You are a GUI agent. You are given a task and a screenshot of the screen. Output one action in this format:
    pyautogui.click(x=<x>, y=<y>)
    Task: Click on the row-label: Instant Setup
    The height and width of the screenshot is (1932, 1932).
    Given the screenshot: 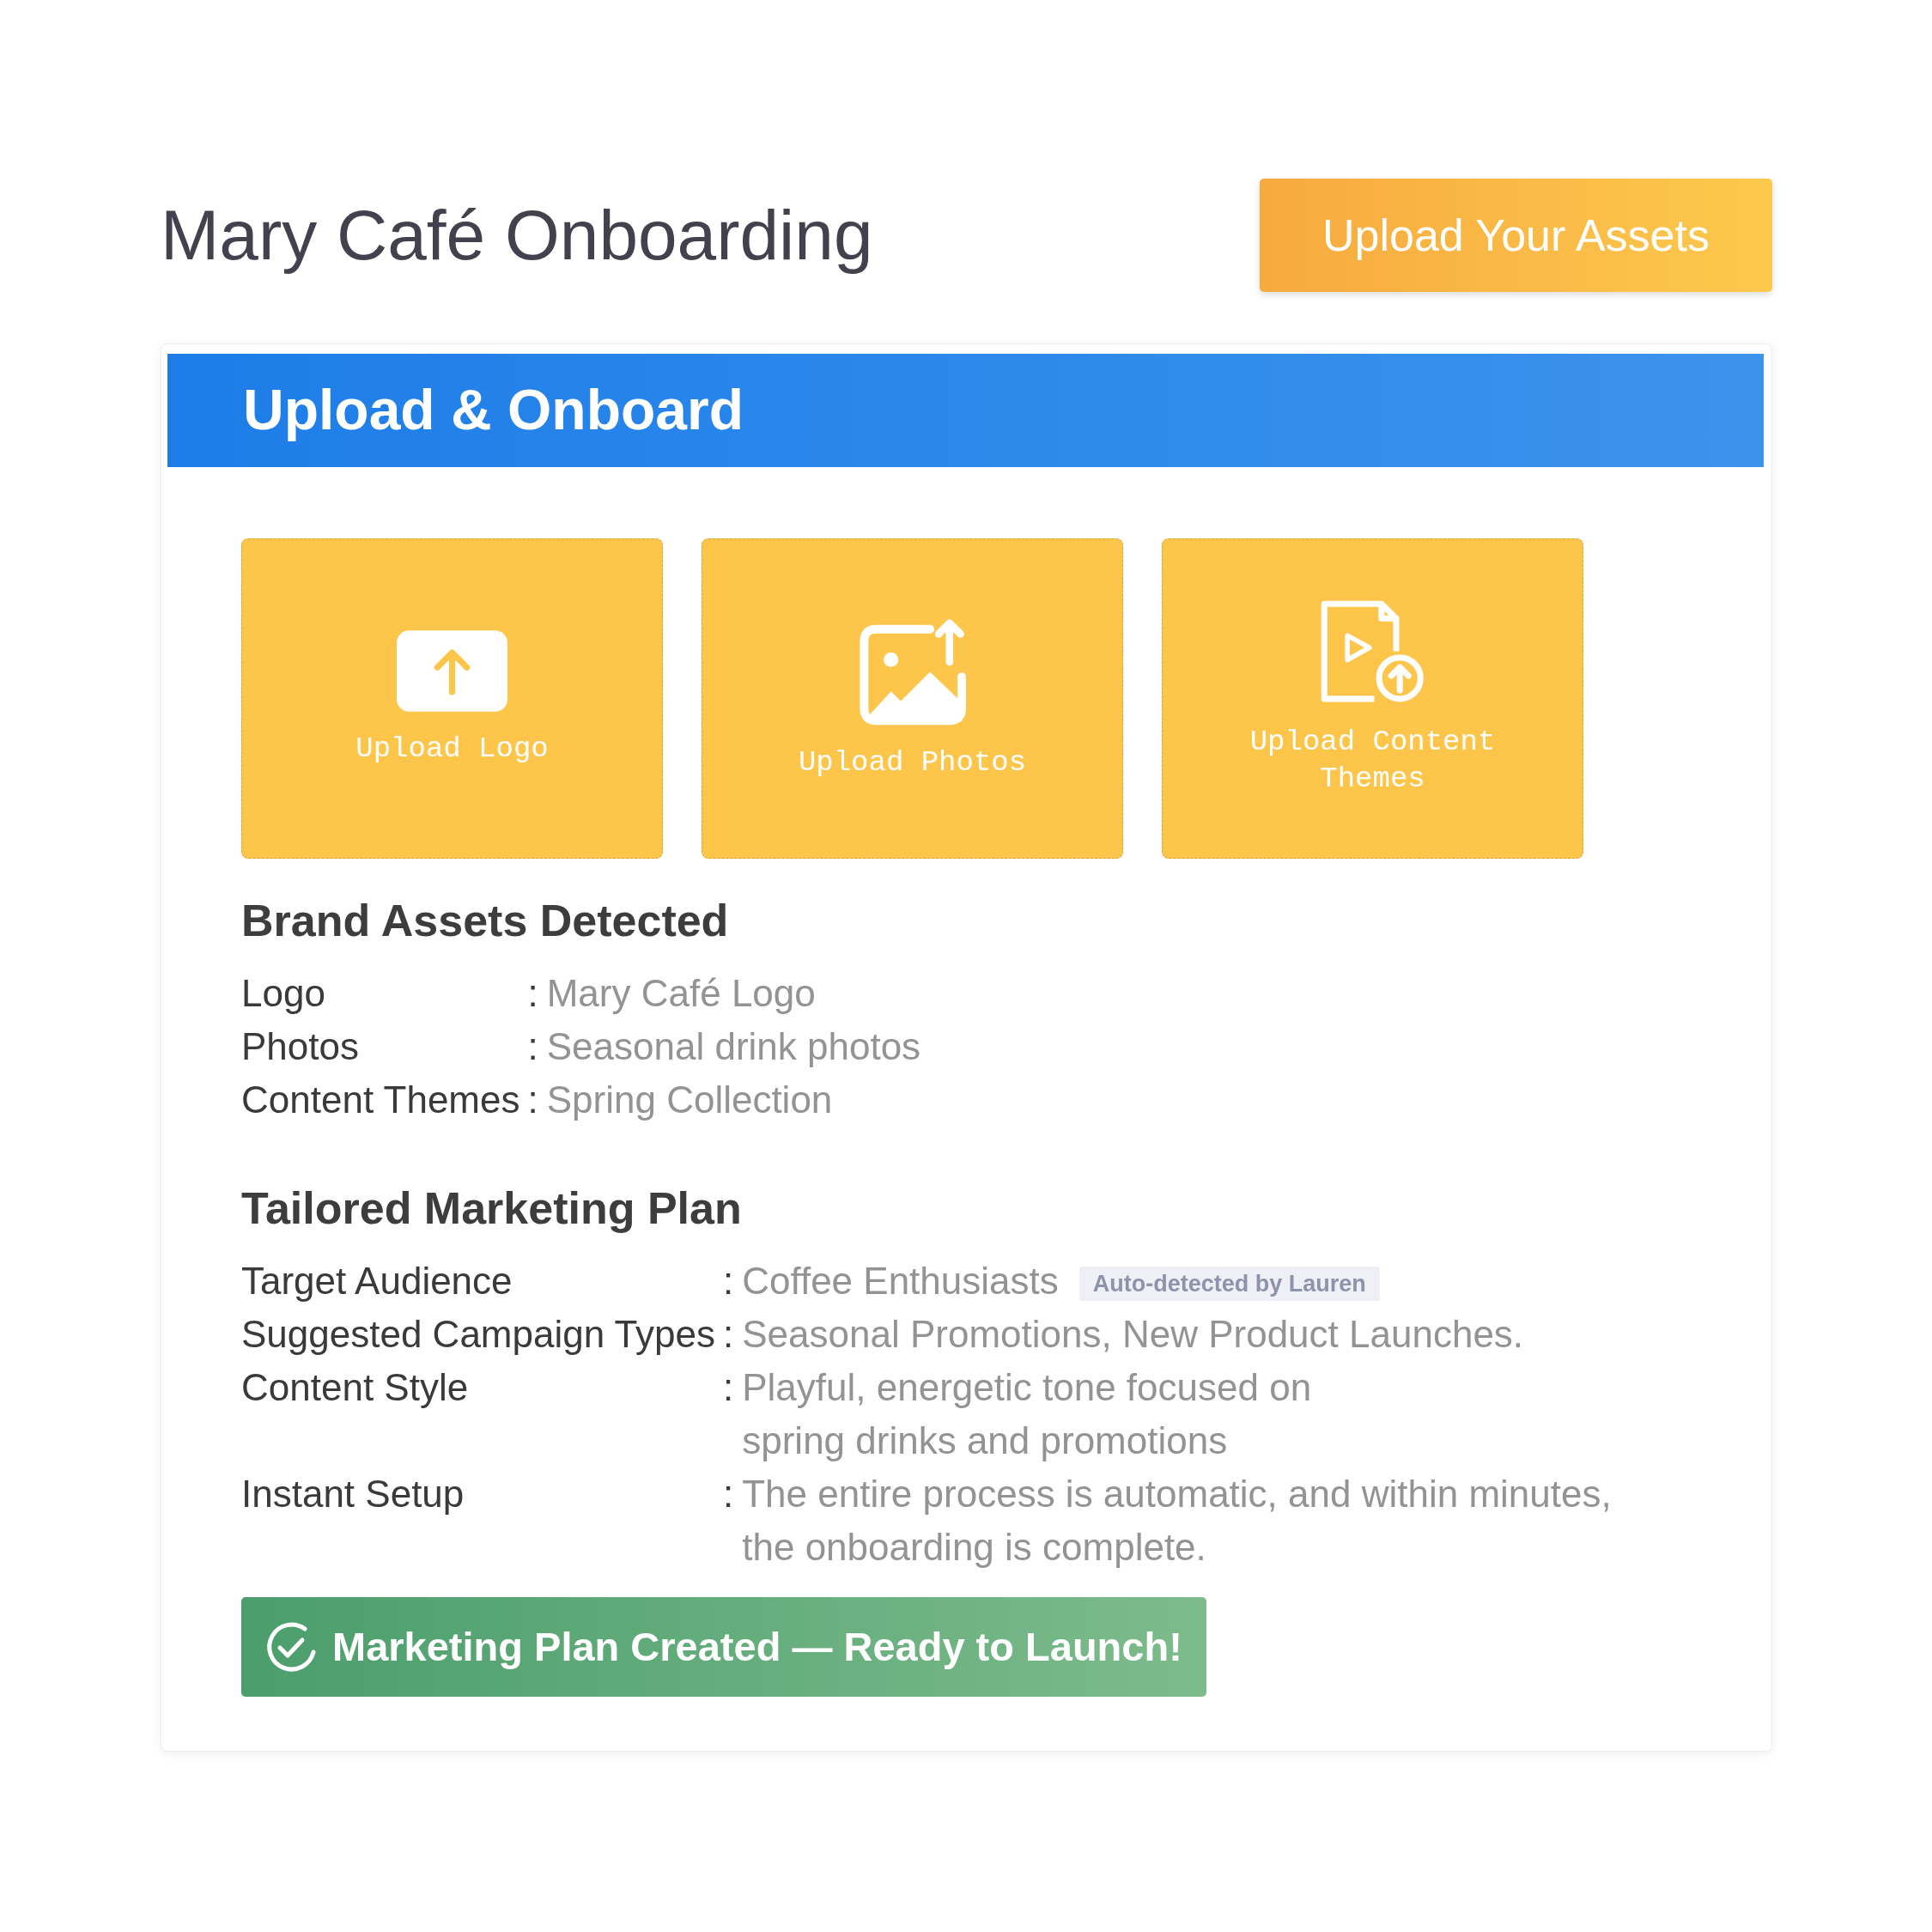 What is the action you would take?
    pyautogui.click(x=353, y=1494)
    